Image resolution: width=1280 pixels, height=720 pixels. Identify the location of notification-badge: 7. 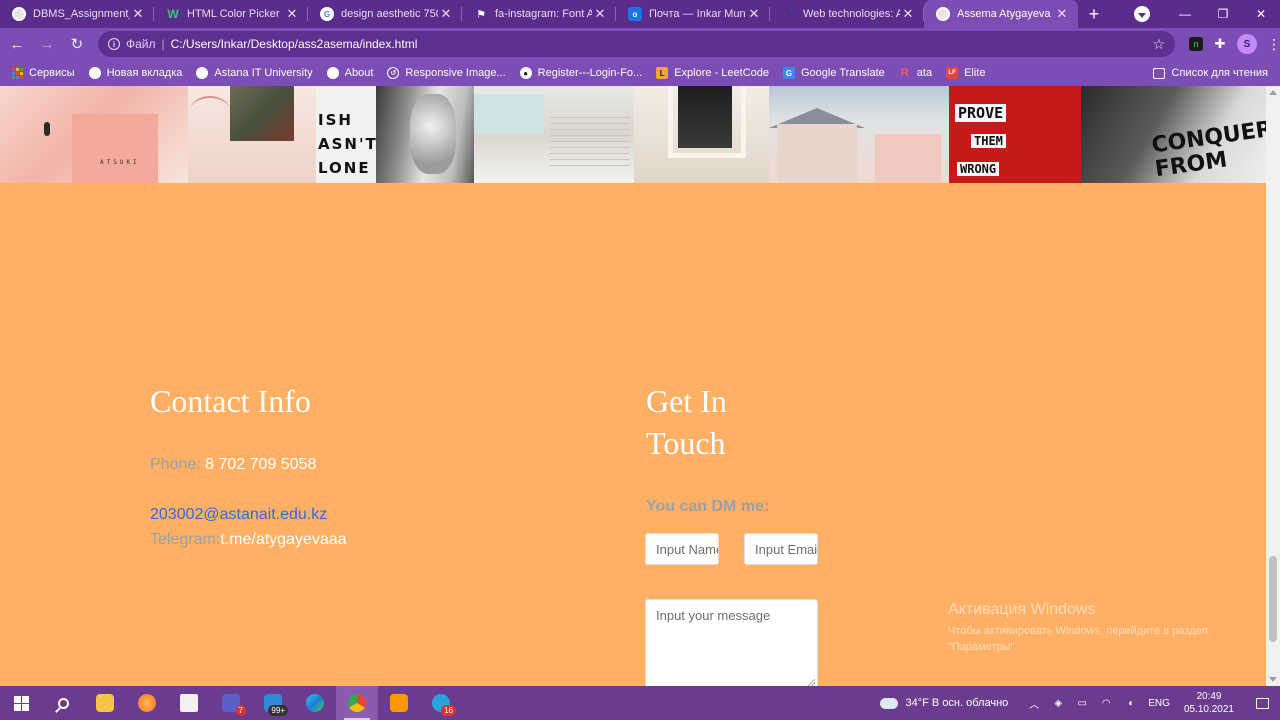
(240, 710).